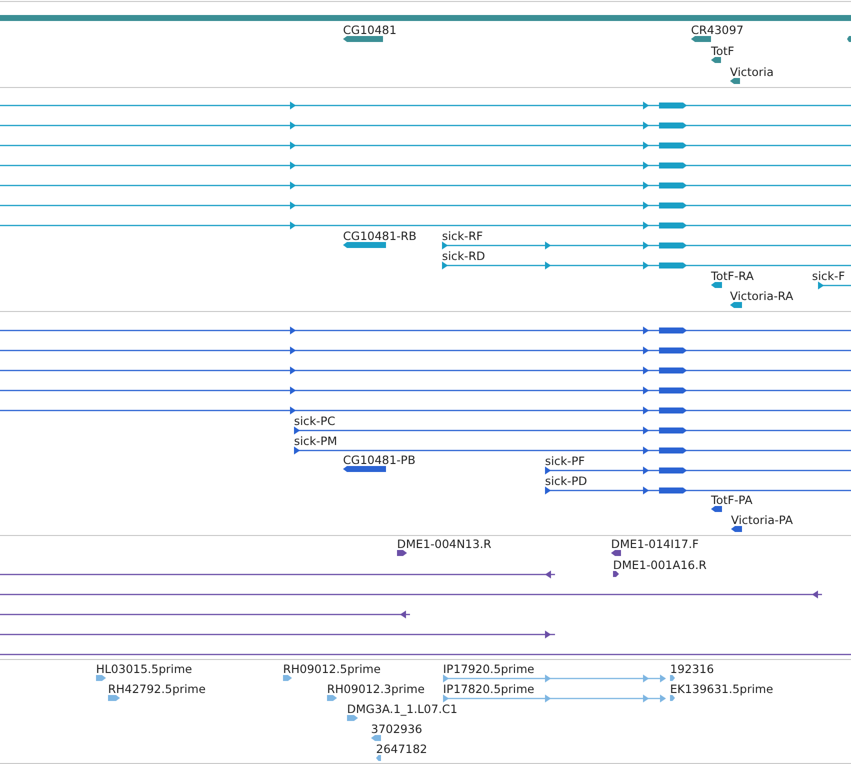 This screenshot has width=851, height=764. I want to click on feature-label: DMG3A.1_1.L07.C1, so click(402, 709).